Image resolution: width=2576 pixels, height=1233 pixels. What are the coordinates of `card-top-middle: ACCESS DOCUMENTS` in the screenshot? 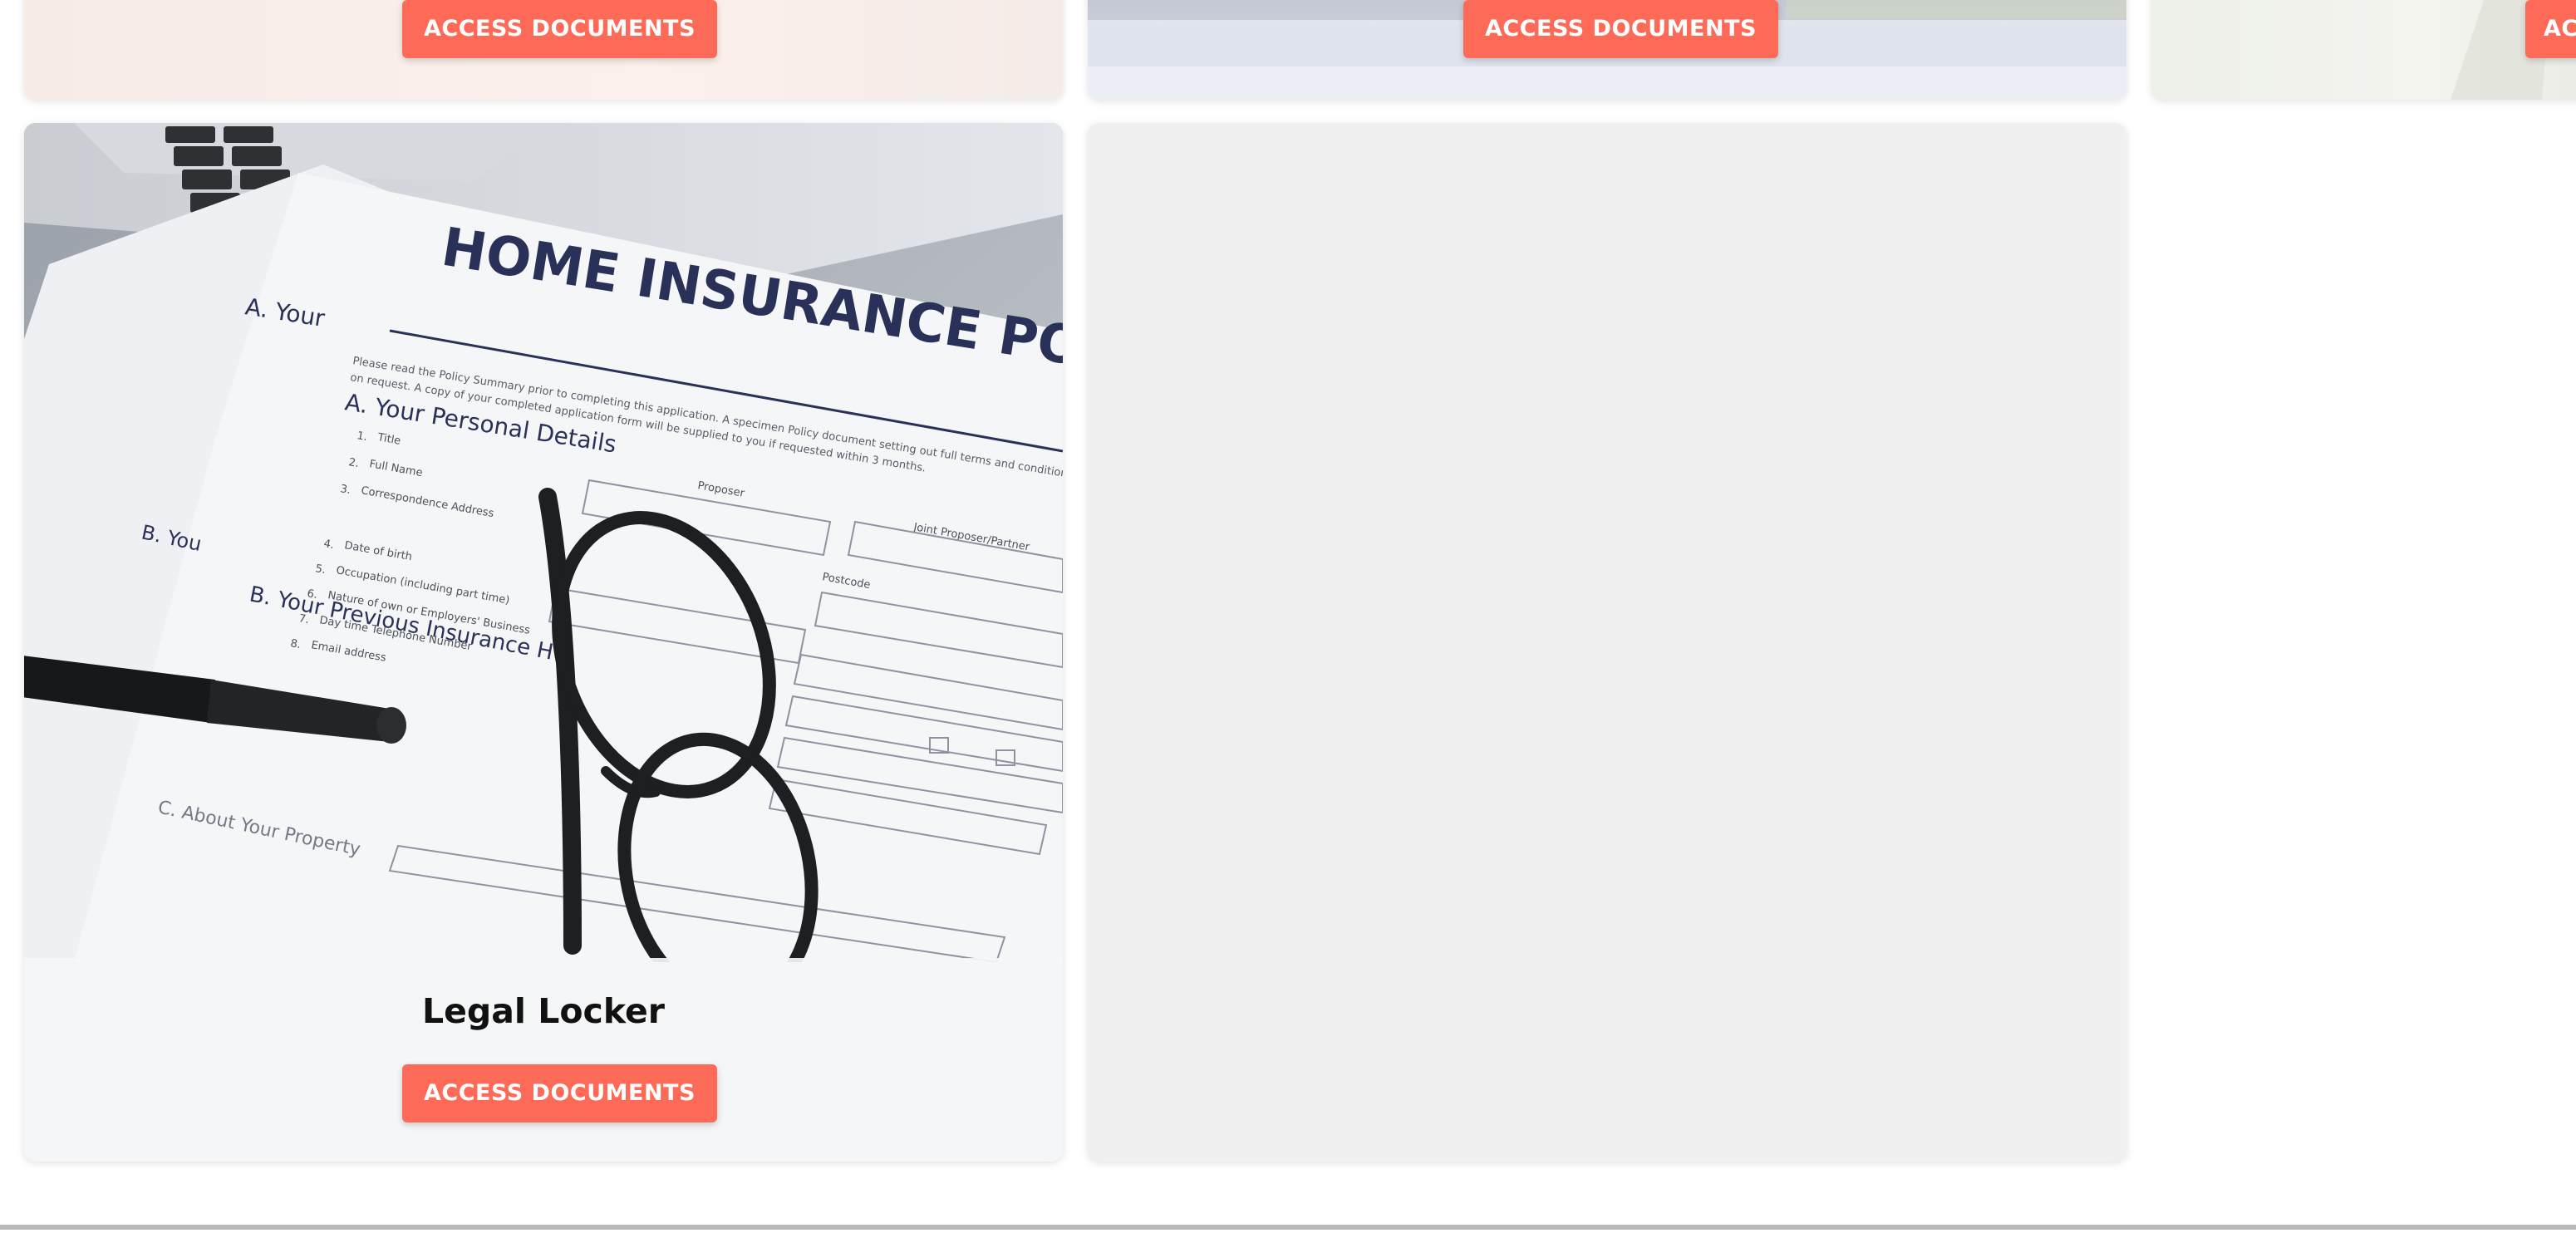 It's located at (1607, 50).